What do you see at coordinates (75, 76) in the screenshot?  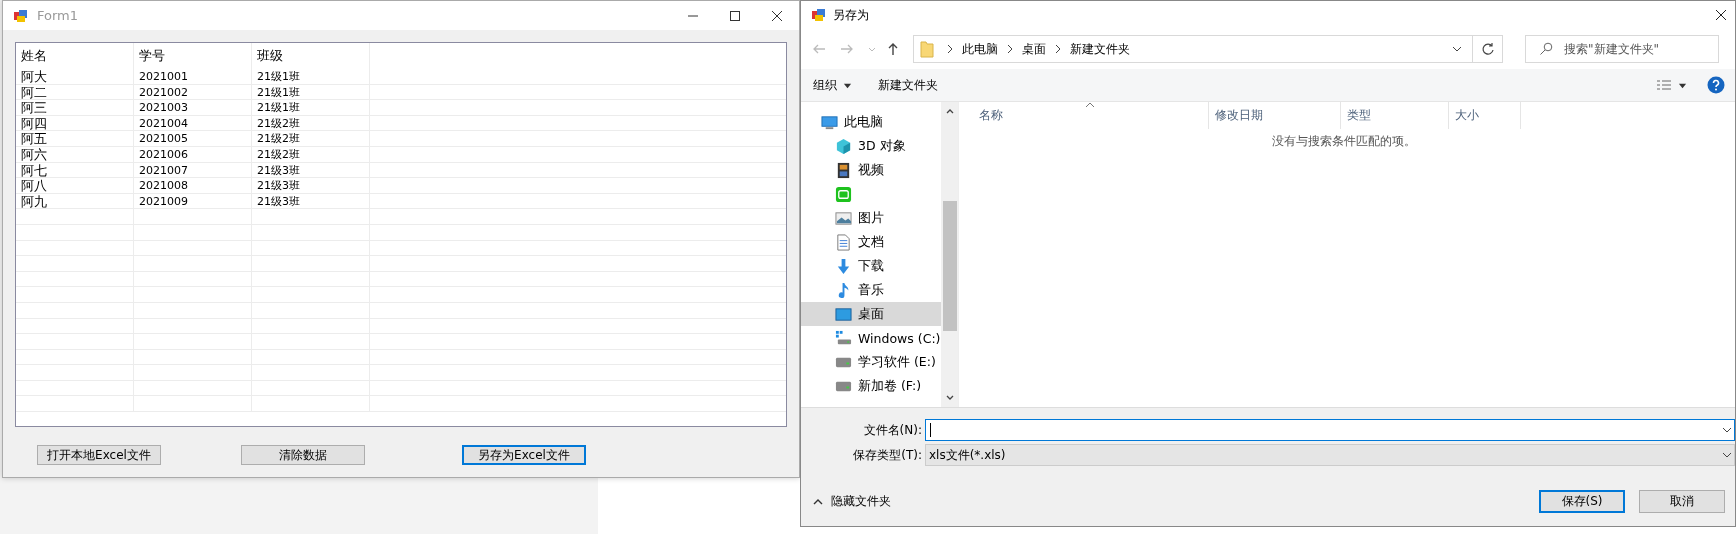 I see `table-cell: 阿大` at bounding box center [75, 76].